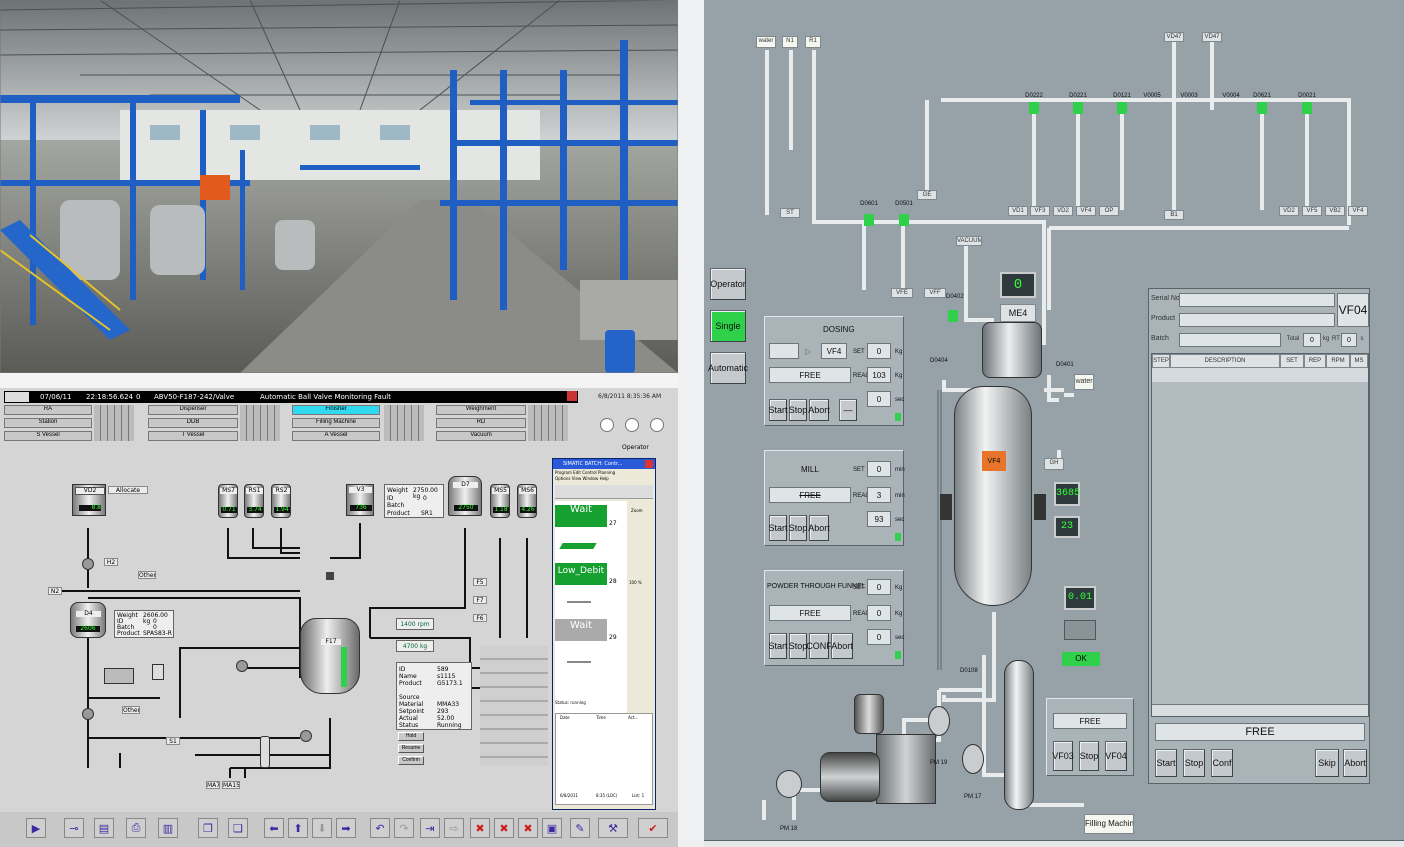  I want to click on nav-t-vessel: T Vessel, so click(193, 436).